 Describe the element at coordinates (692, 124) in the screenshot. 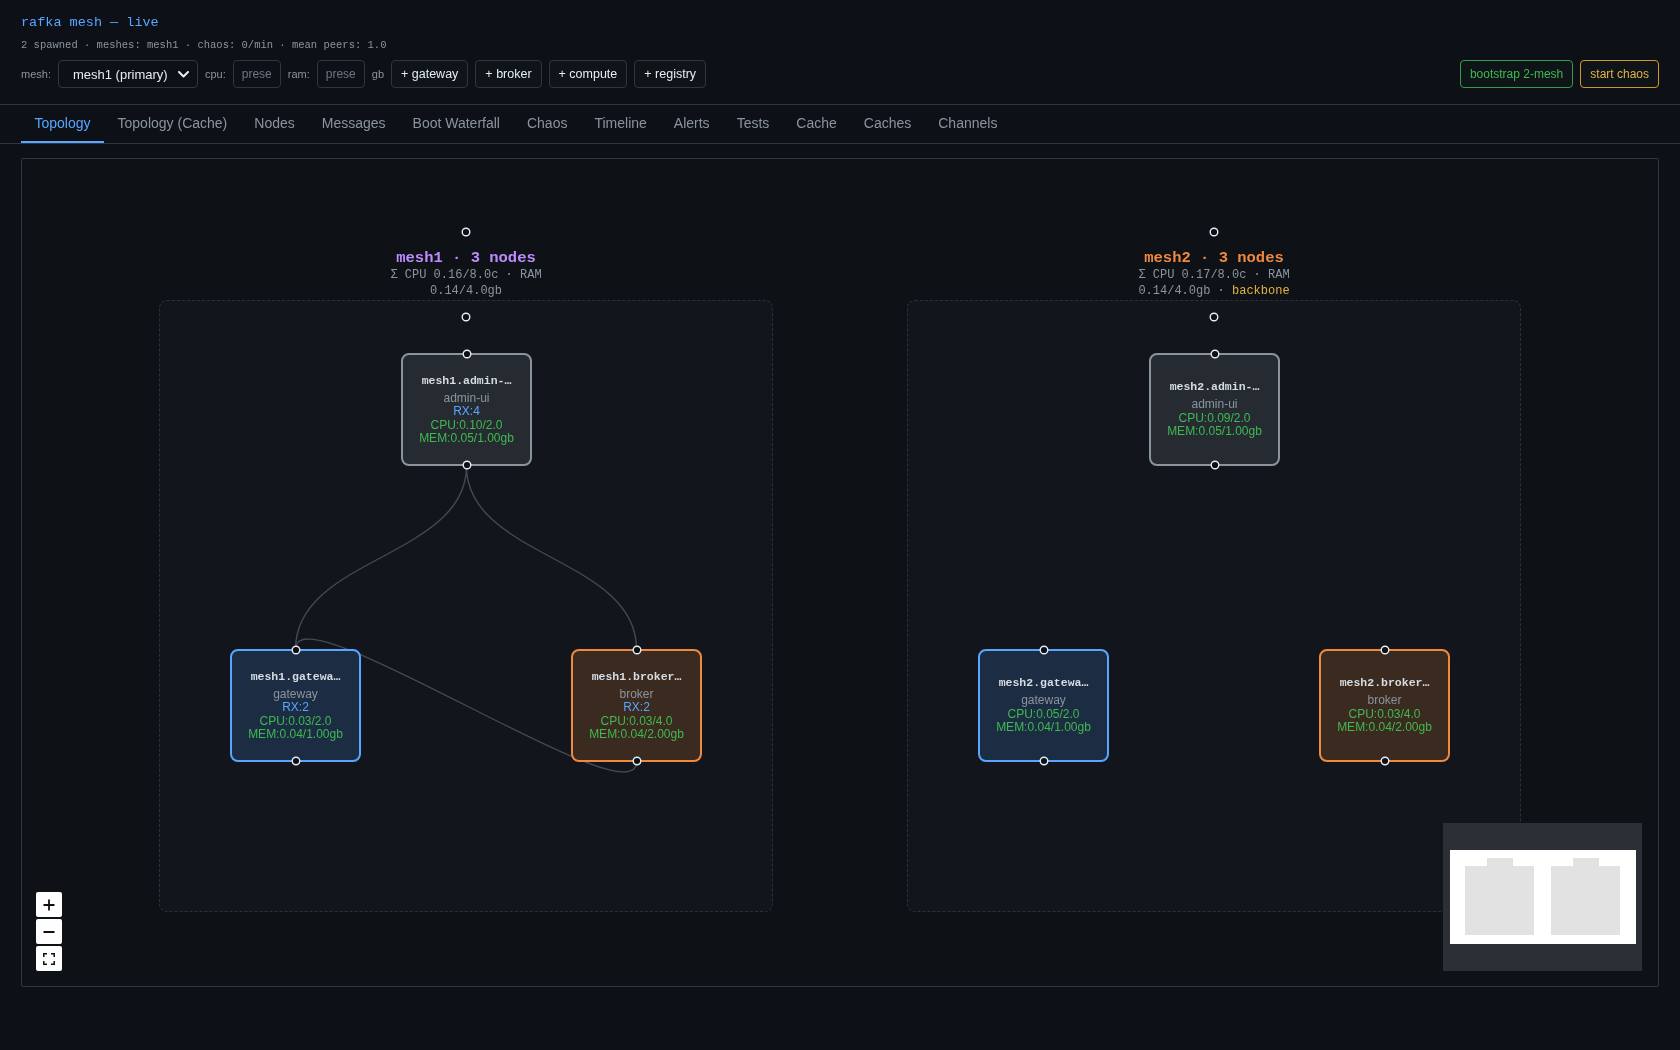

I see `tab: Alerts` at that location.